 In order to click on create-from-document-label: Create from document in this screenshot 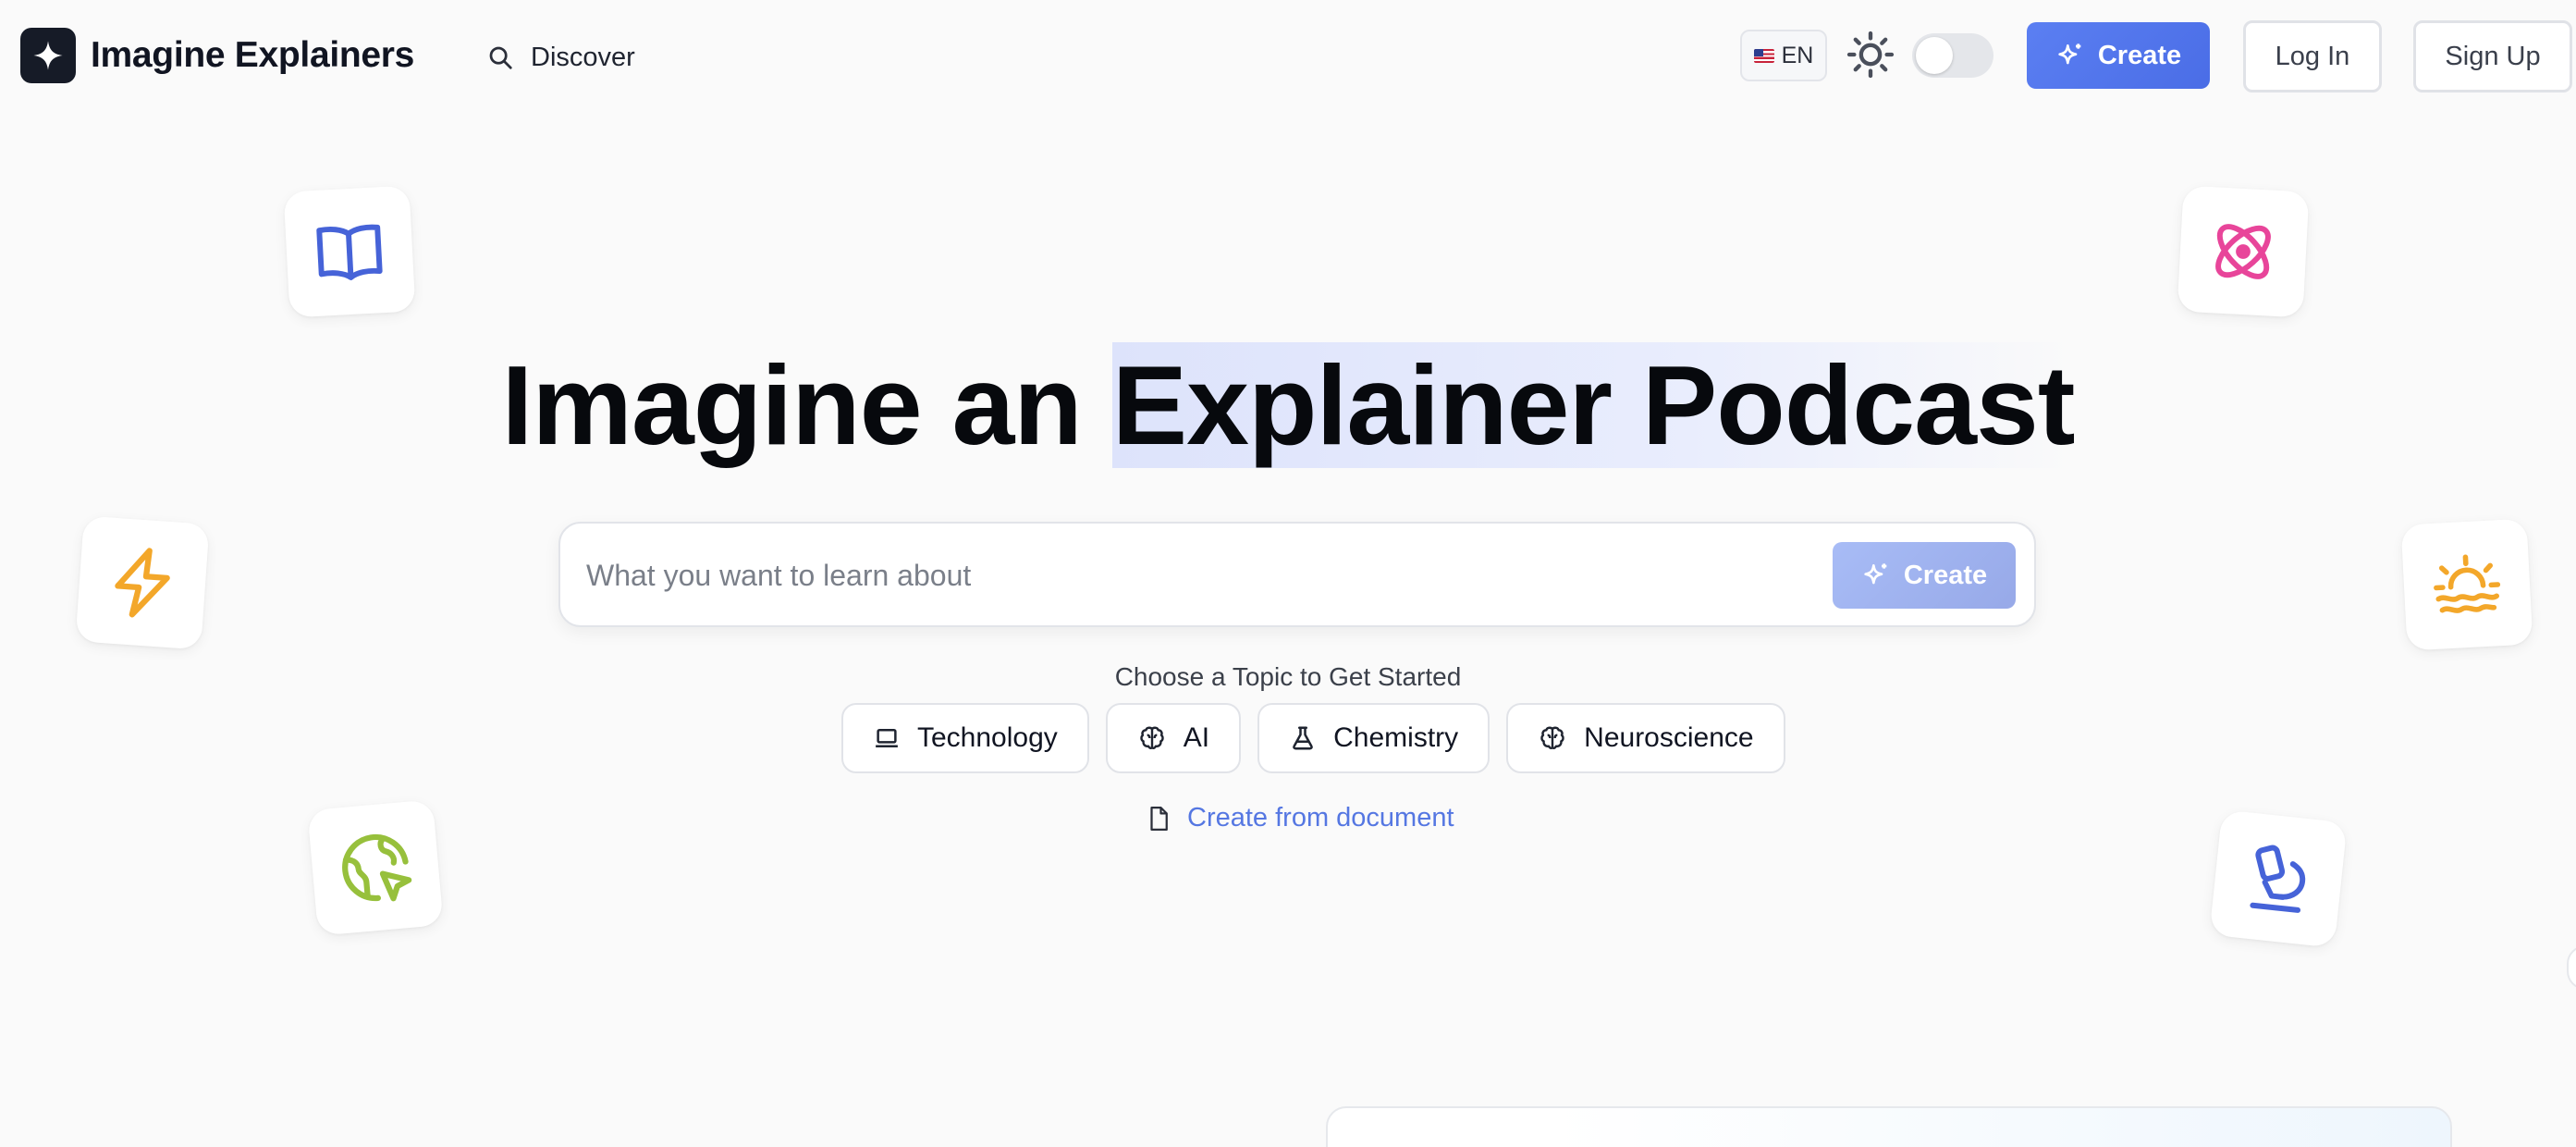, I will do `click(1320, 818)`.